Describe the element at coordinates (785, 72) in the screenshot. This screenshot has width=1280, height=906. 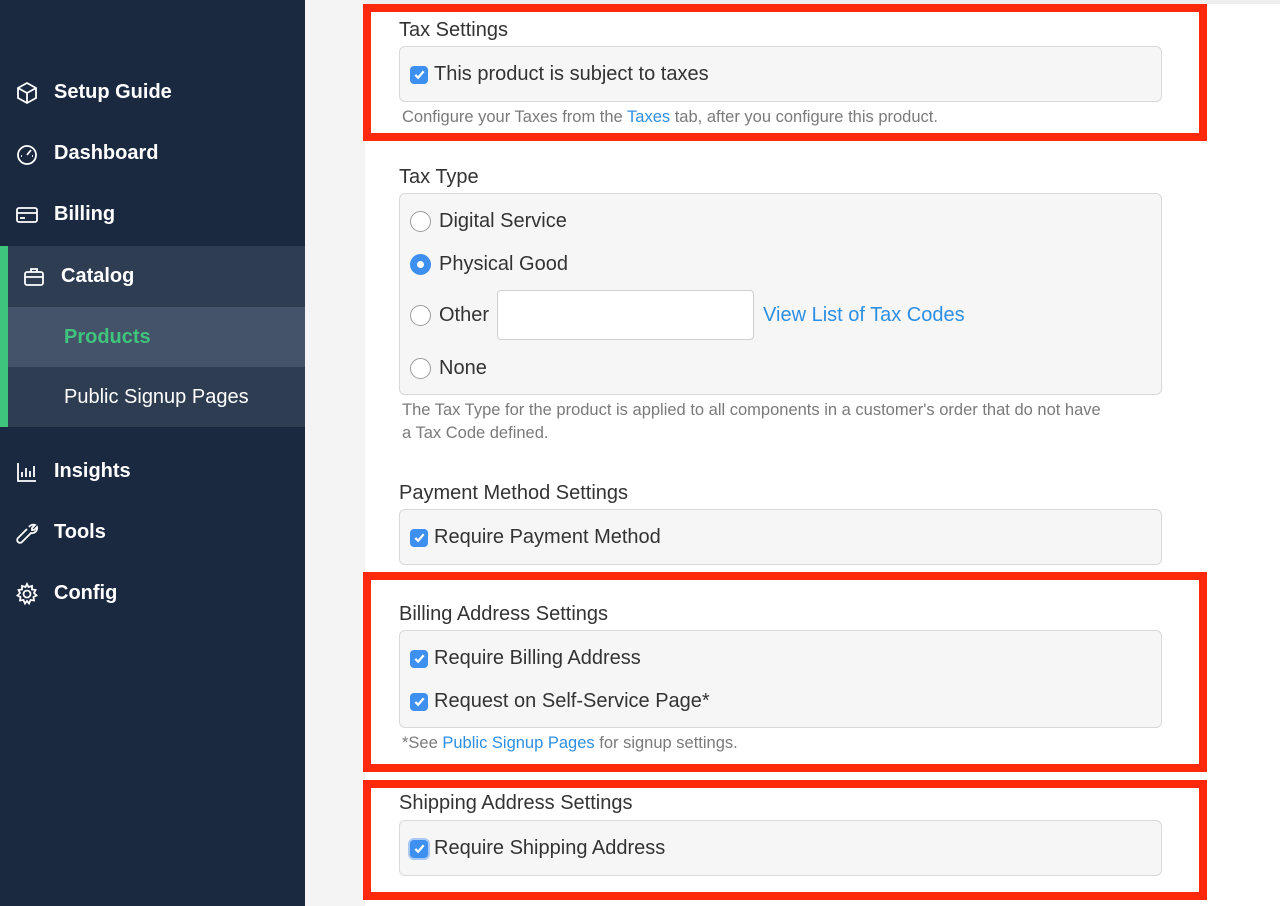
I see `highlight-tax-settings` at that location.